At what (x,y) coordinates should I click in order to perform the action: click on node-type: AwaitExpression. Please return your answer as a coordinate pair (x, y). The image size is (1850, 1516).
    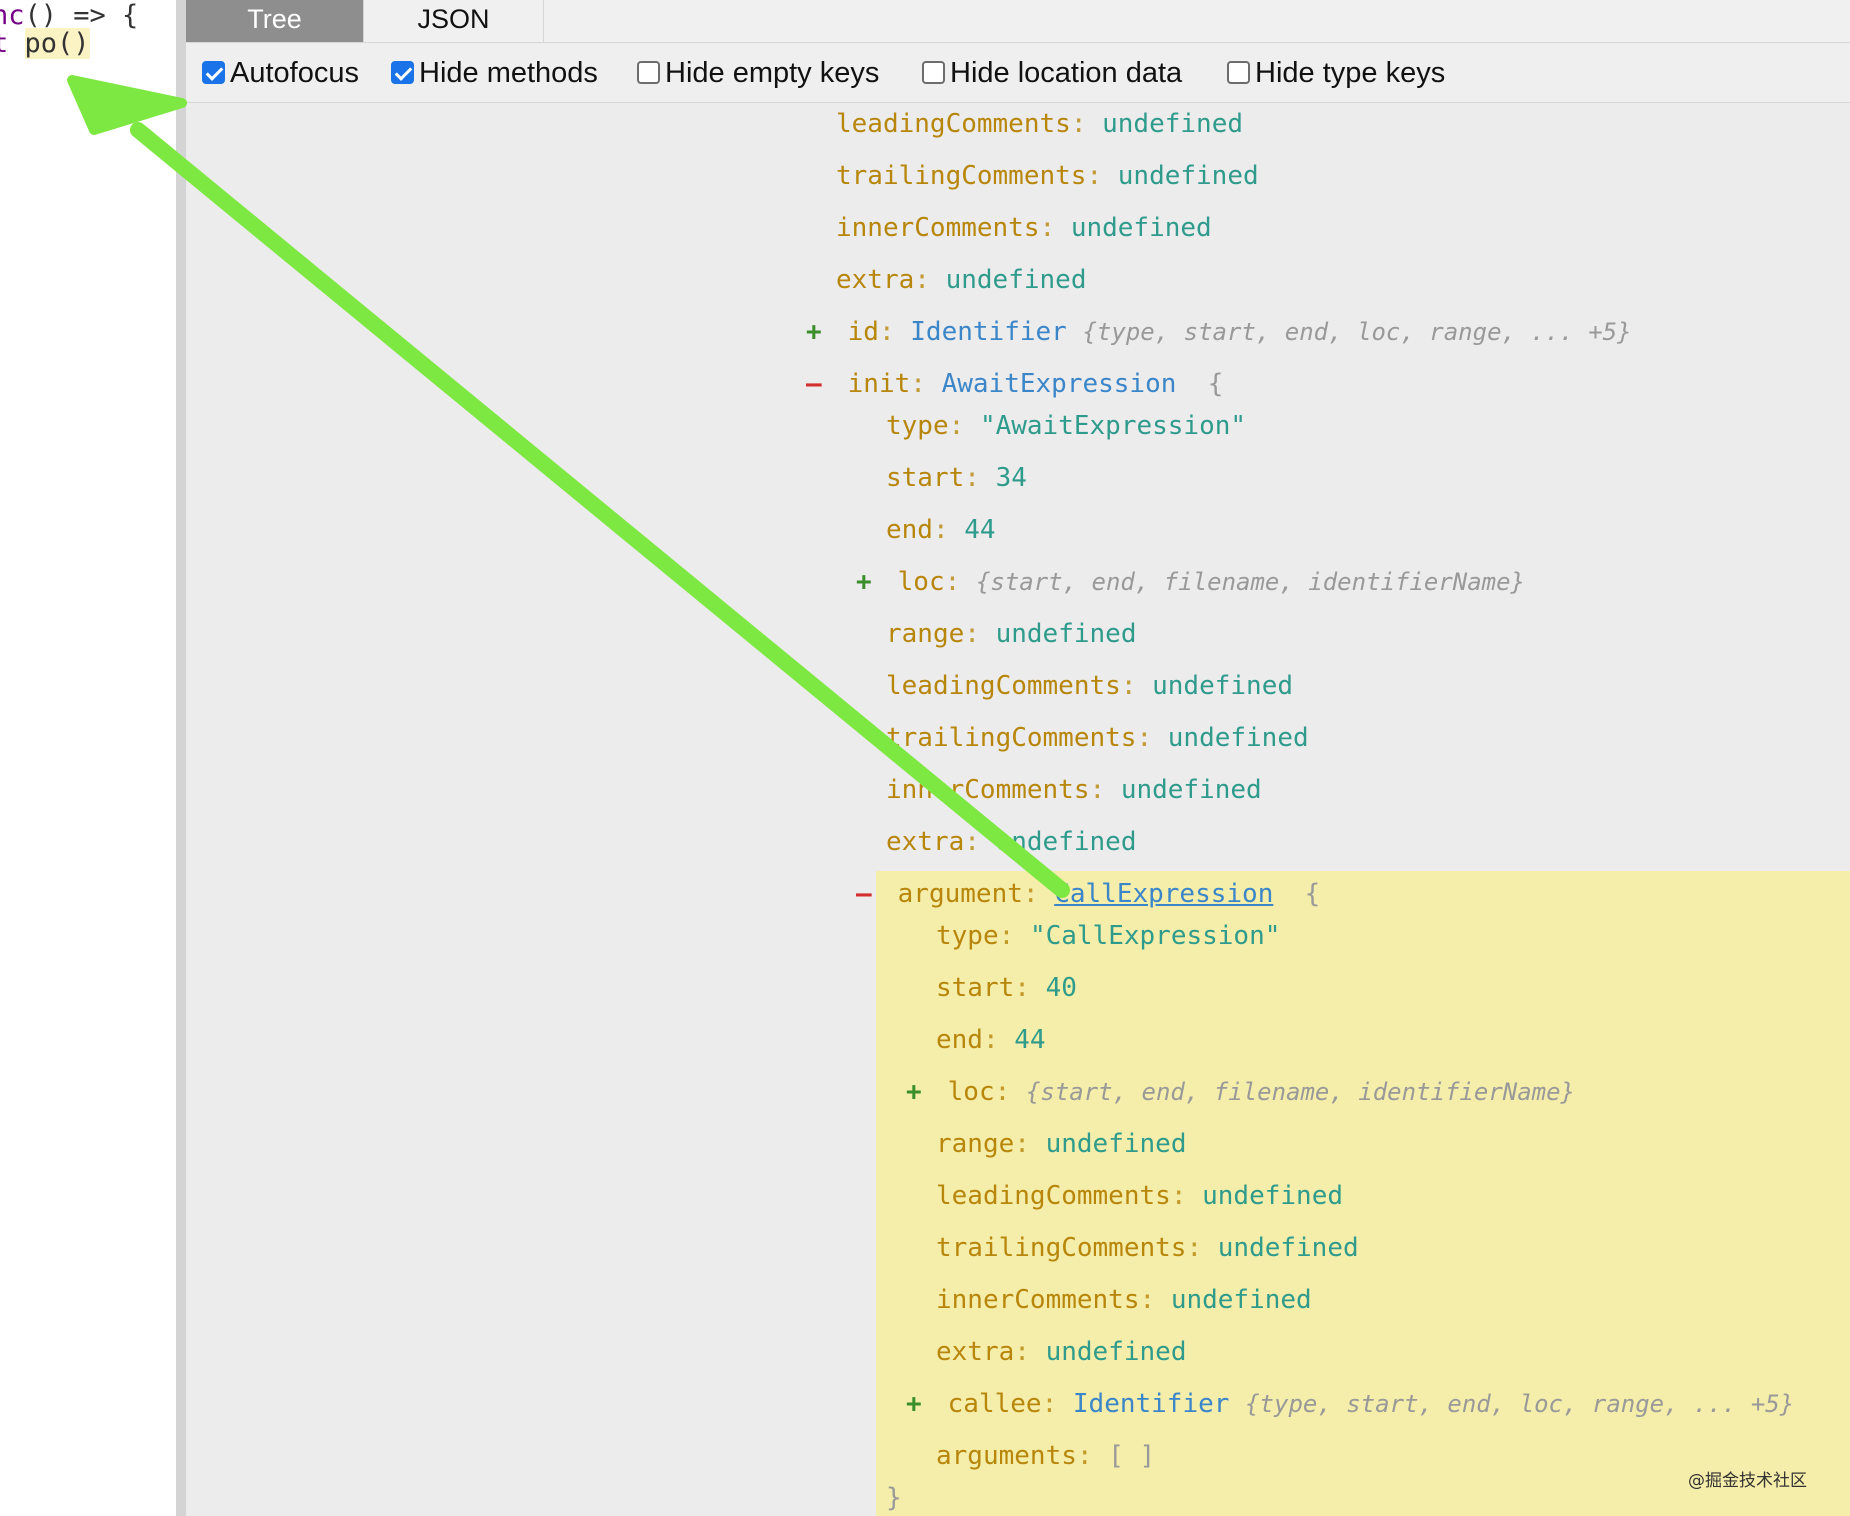
    Looking at the image, I should click on (1059, 384).